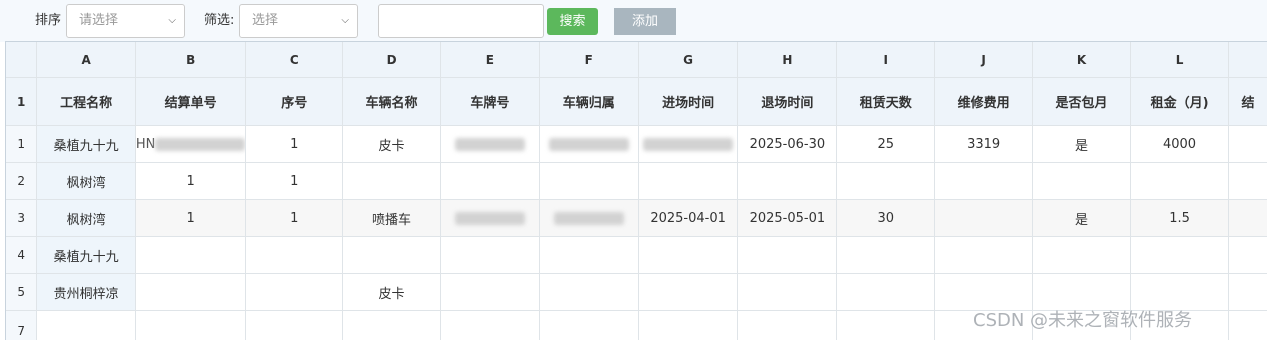  What do you see at coordinates (461, 21) in the screenshot?
I see `search-input` at bounding box center [461, 21].